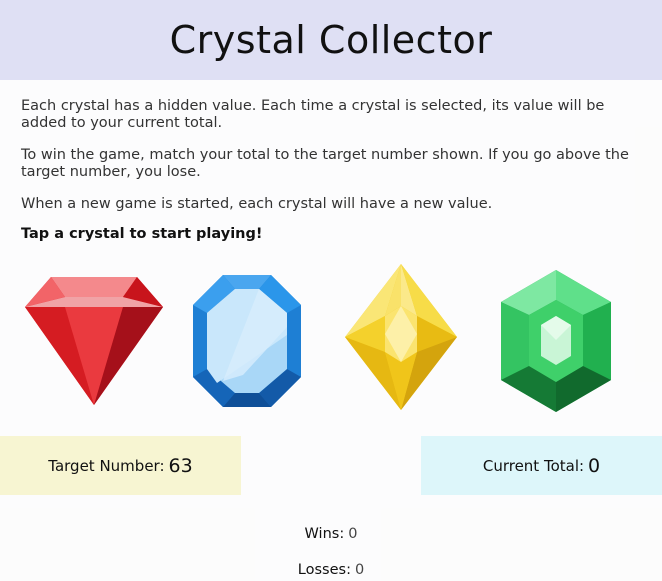  What do you see at coordinates (180, 465) in the screenshot?
I see `target-number-value: 63` at bounding box center [180, 465].